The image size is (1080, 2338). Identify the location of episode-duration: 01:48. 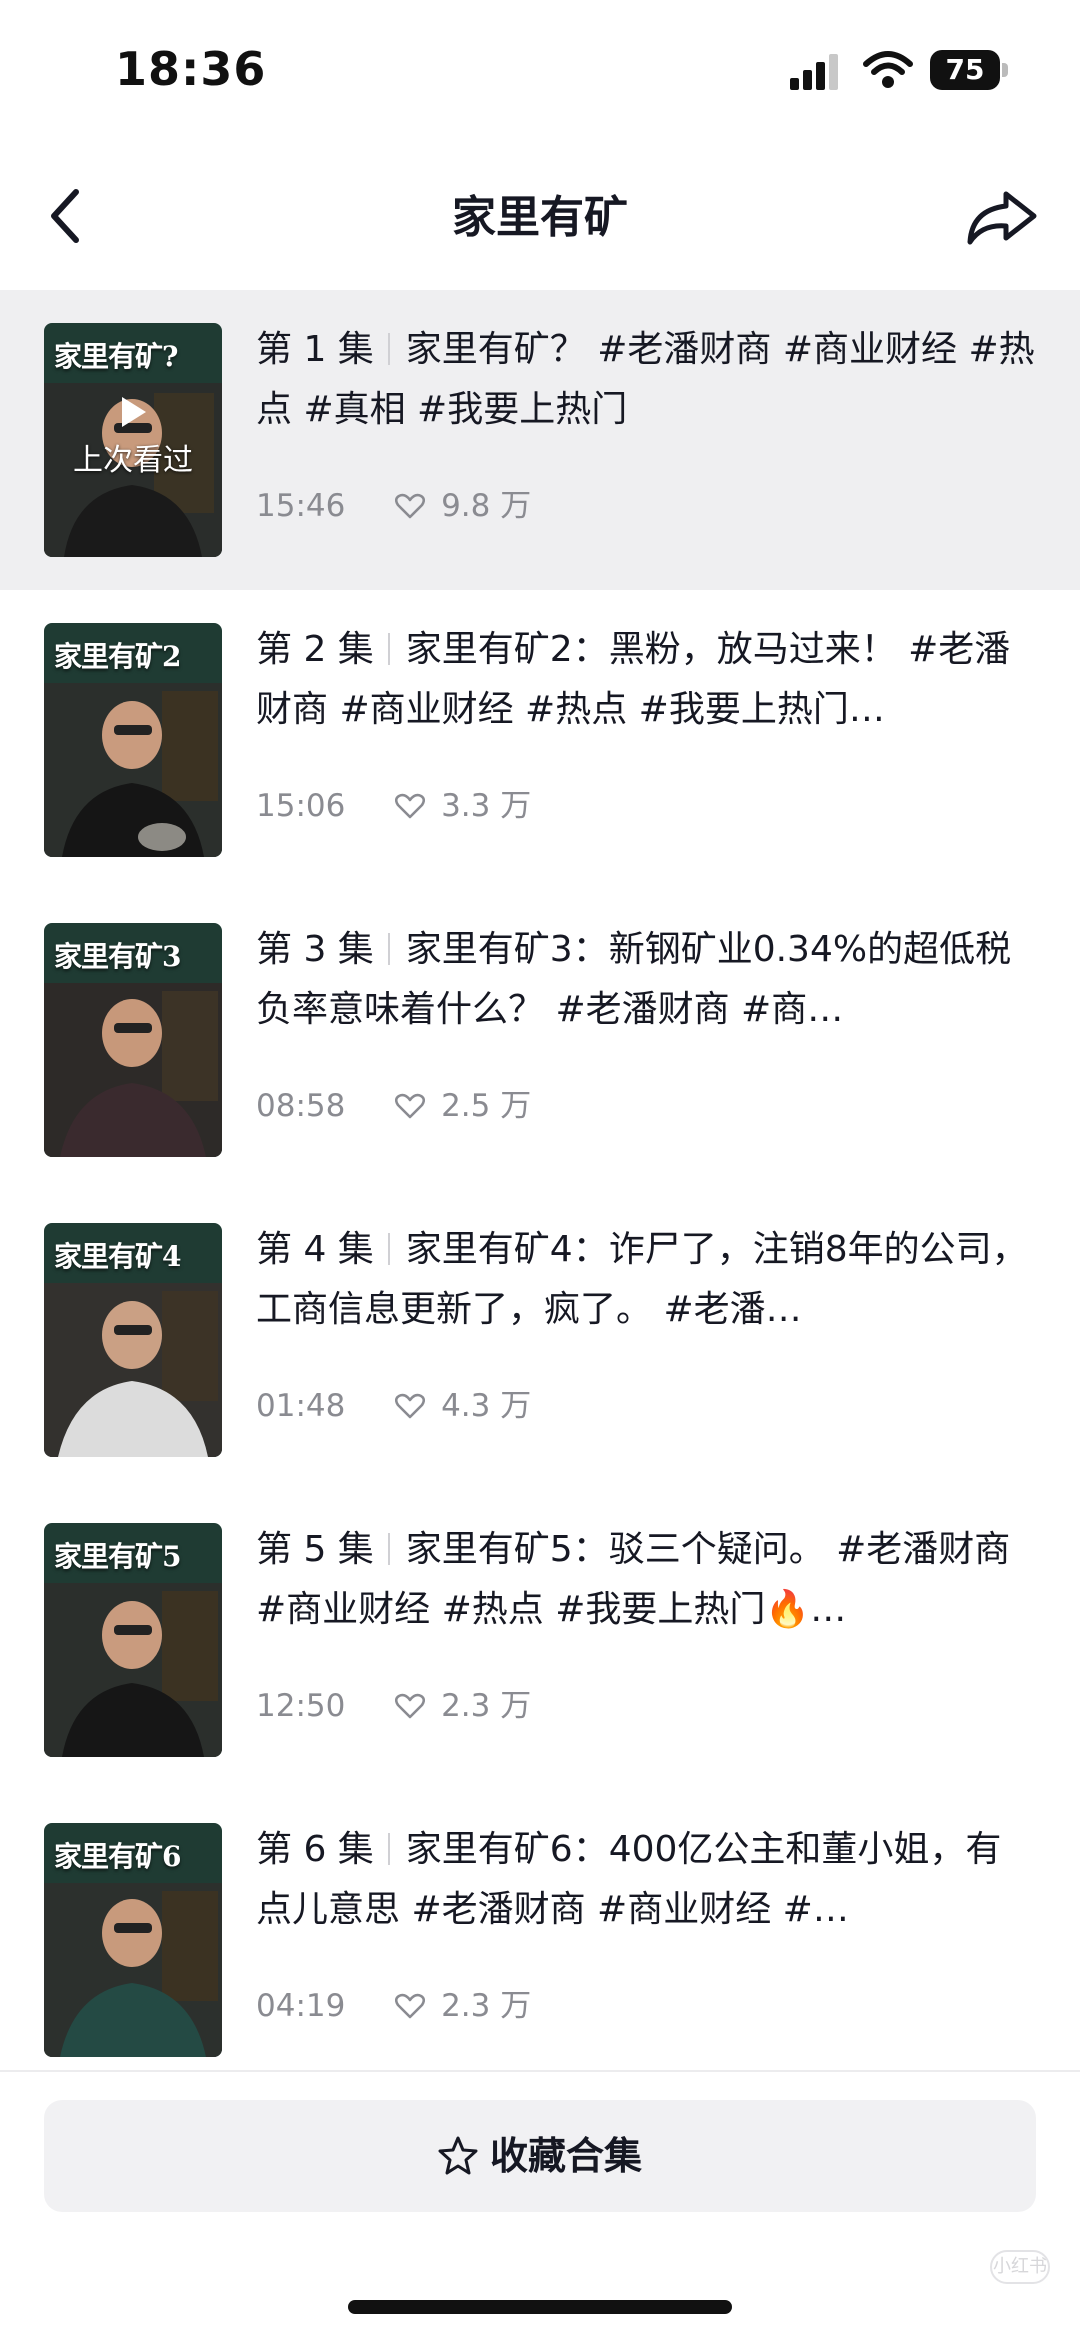
(301, 1406).